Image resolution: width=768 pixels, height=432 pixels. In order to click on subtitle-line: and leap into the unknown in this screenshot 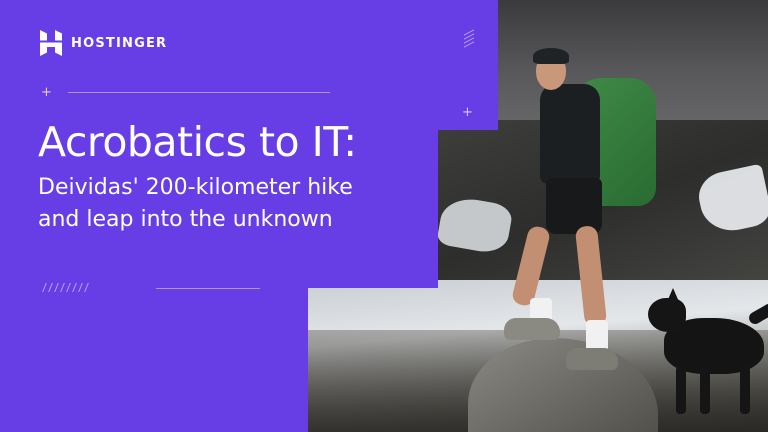, I will do `click(185, 219)`.